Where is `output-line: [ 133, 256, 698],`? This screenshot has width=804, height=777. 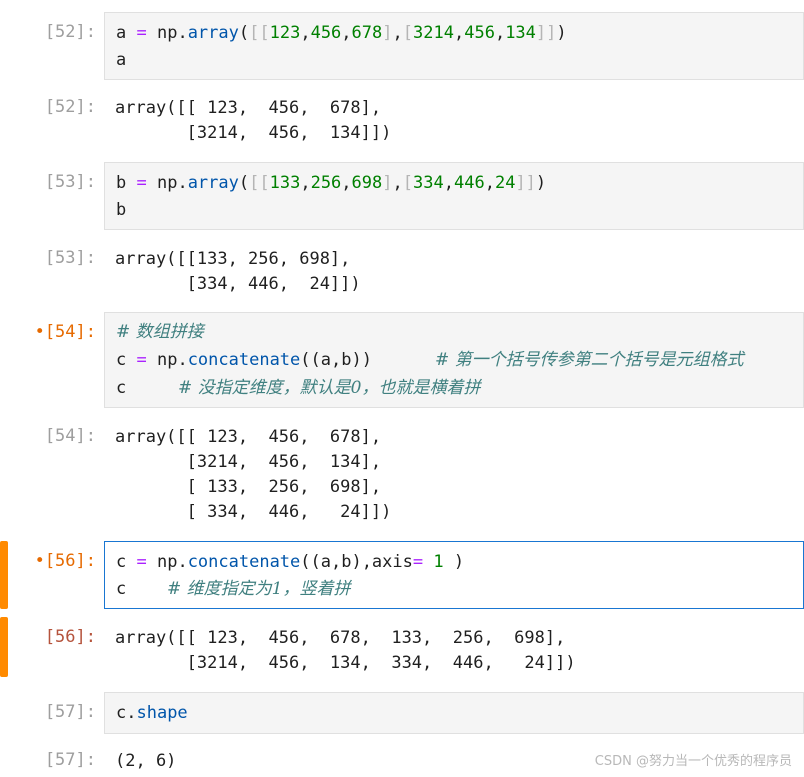 output-line: [ 133, 256, 698], is located at coordinates (248, 487).